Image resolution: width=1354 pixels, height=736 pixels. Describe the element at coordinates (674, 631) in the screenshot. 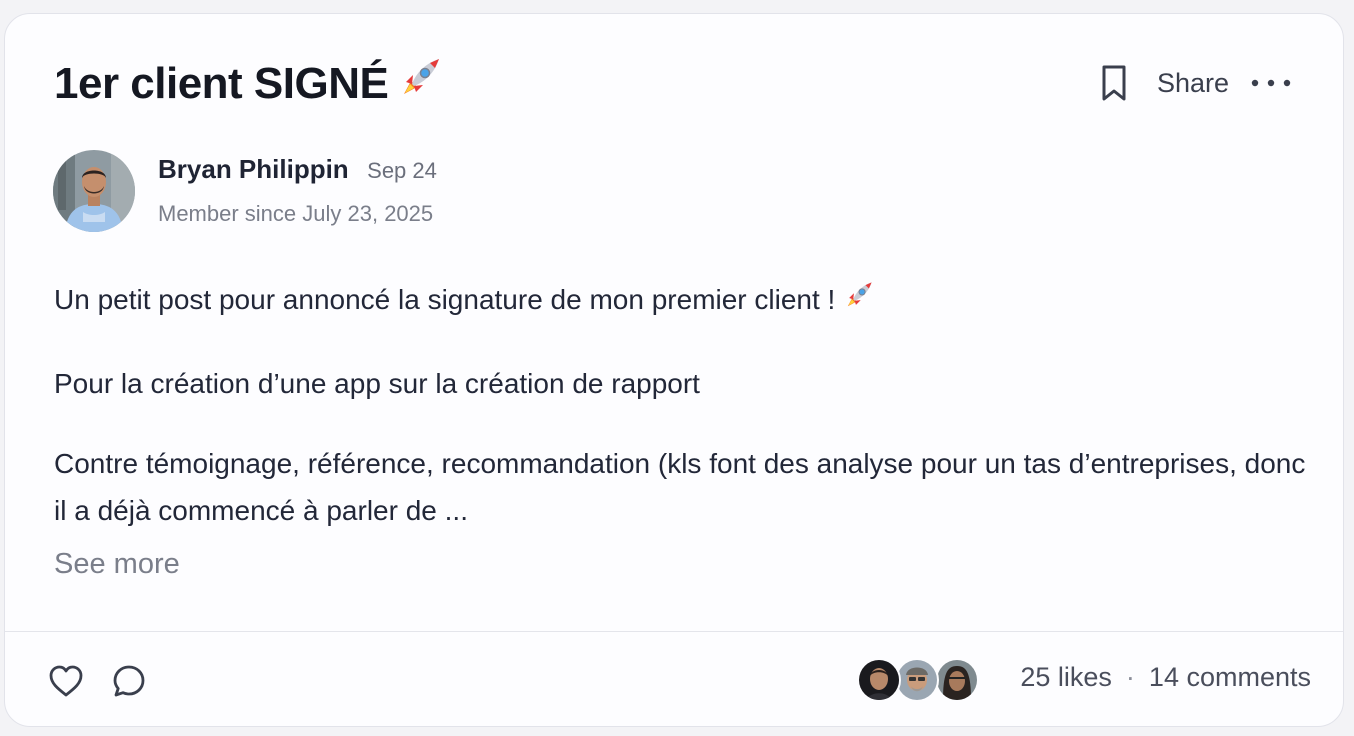

I see `divider` at that location.